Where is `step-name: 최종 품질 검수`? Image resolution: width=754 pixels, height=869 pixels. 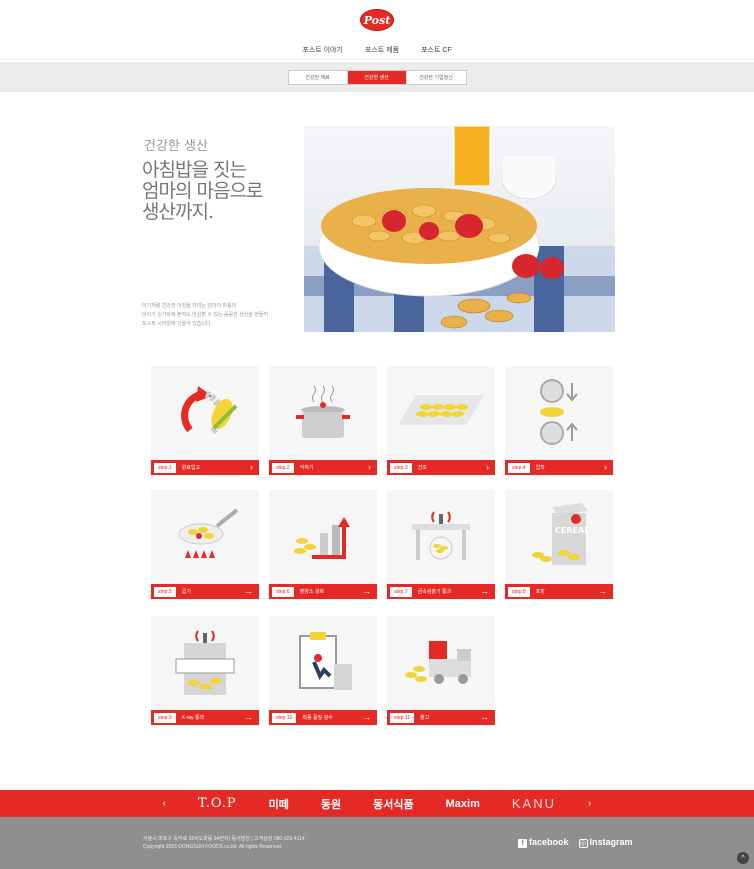
step-name: 최종 품질 검수 is located at coordinates (317, 718).